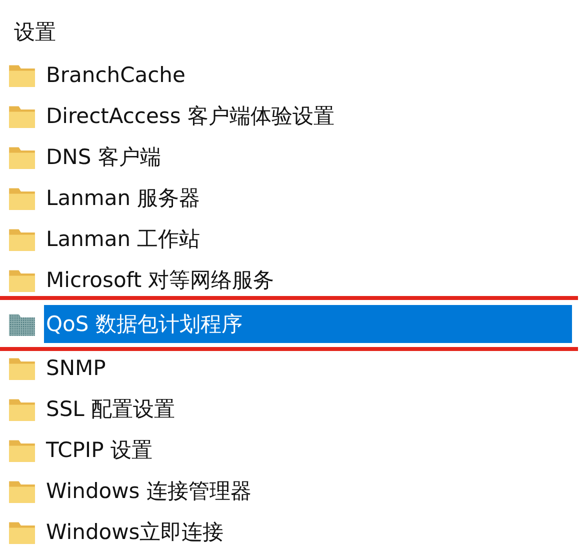 The width and height of the screenshot is (582, 560). What do you see at coordinates (35, 32) in the screenshot?
I see `section-heading: 设置` at bounding box center [35, 32].